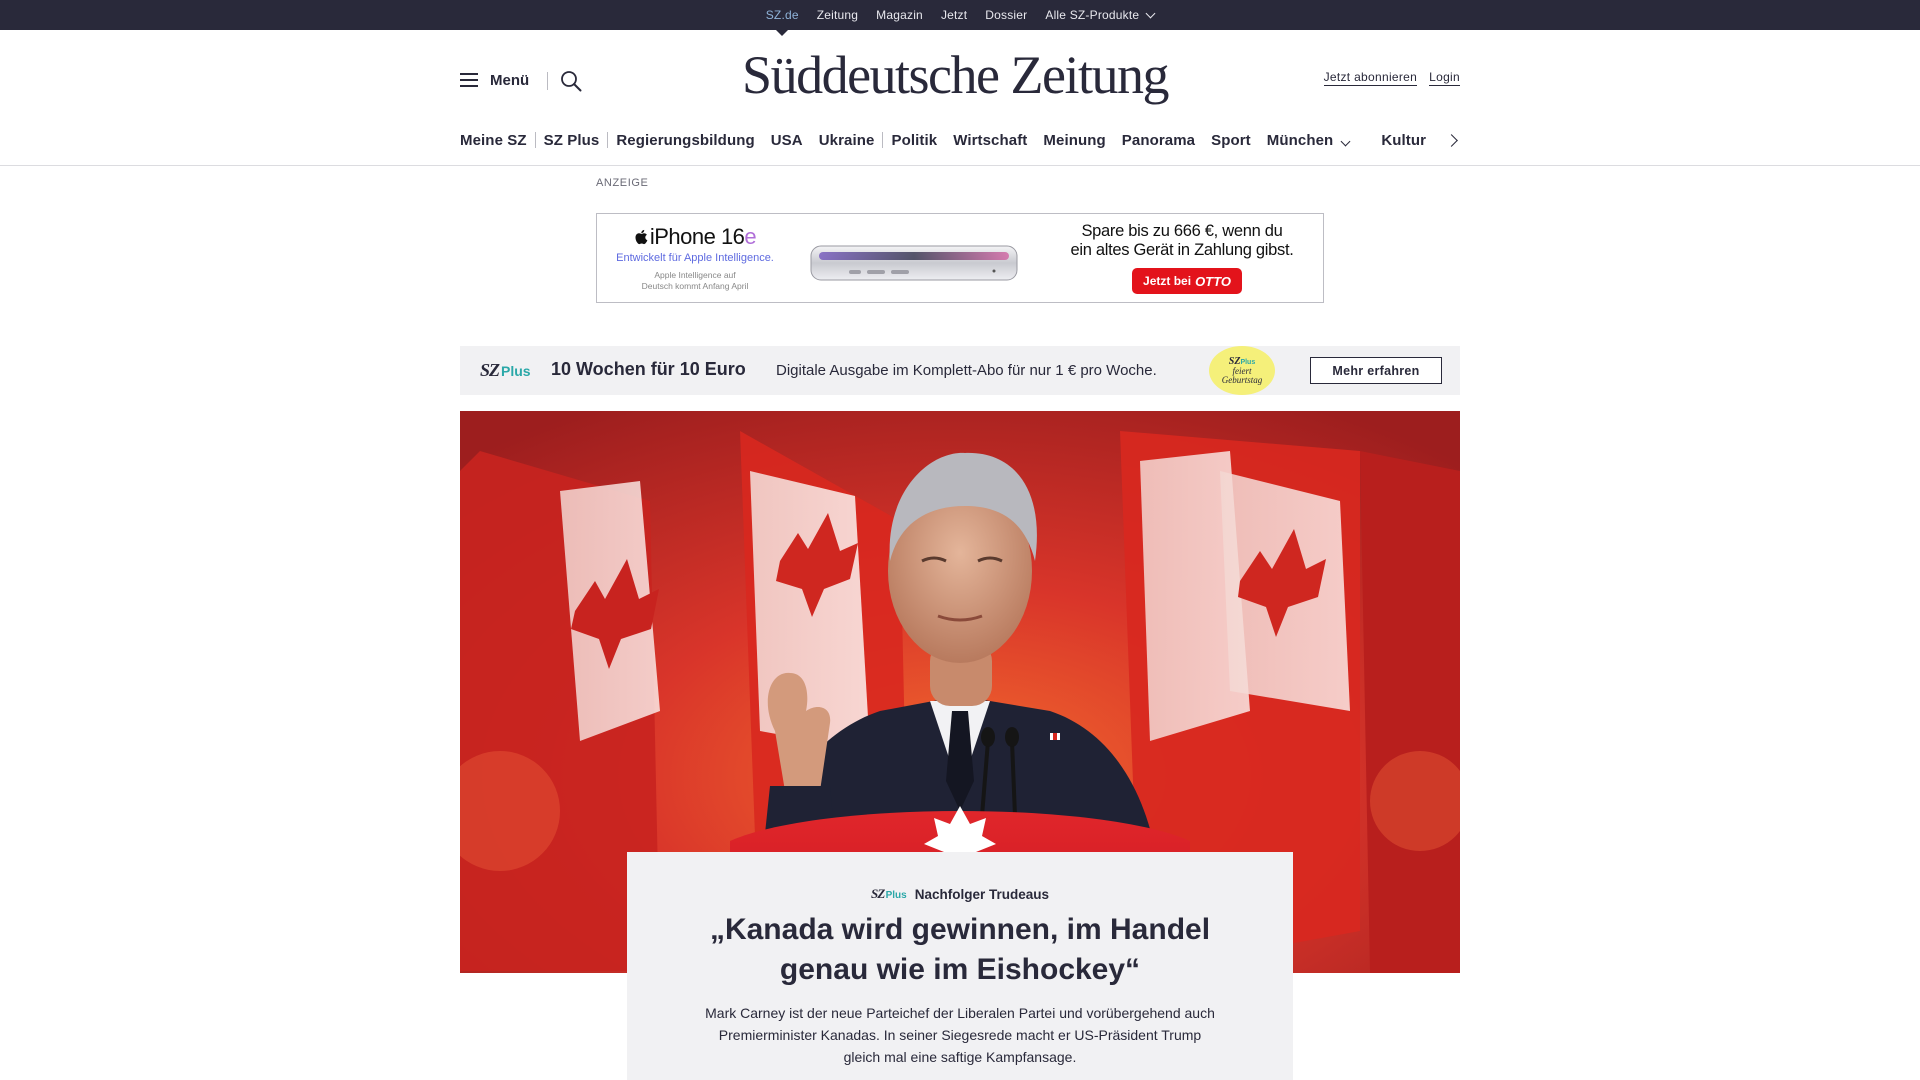  What do you see at coordinates (782, 15) in the screenshot?
I see `topbar-item-sz-de: SZ.de` at bounding box center [782, 15].